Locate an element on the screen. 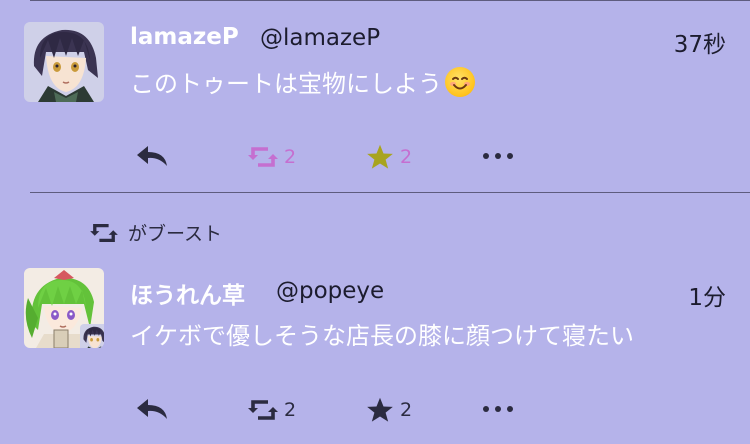 The width and height of the screenshot is (750, 444). display-name: lamazeP is located at coordinates (184, 37).